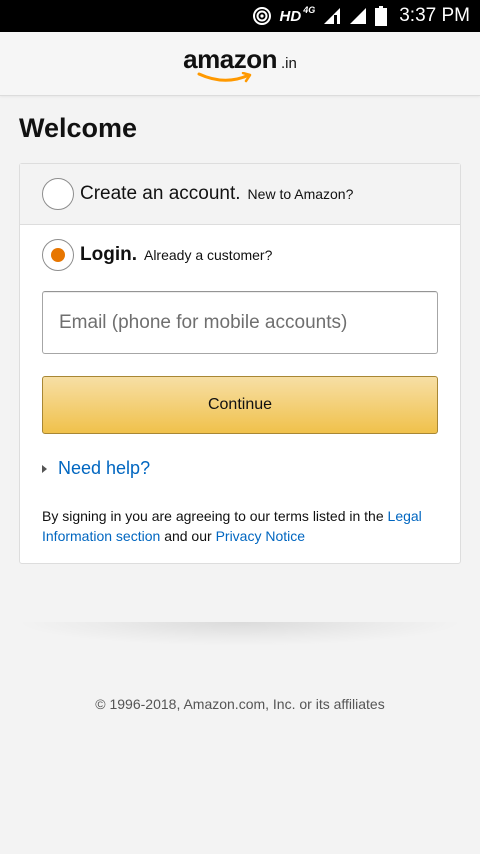 This screenshot has height=854, width=480. Describe the element at coordinates (240, 322) in the screenshot. I see `email-input` at that location.